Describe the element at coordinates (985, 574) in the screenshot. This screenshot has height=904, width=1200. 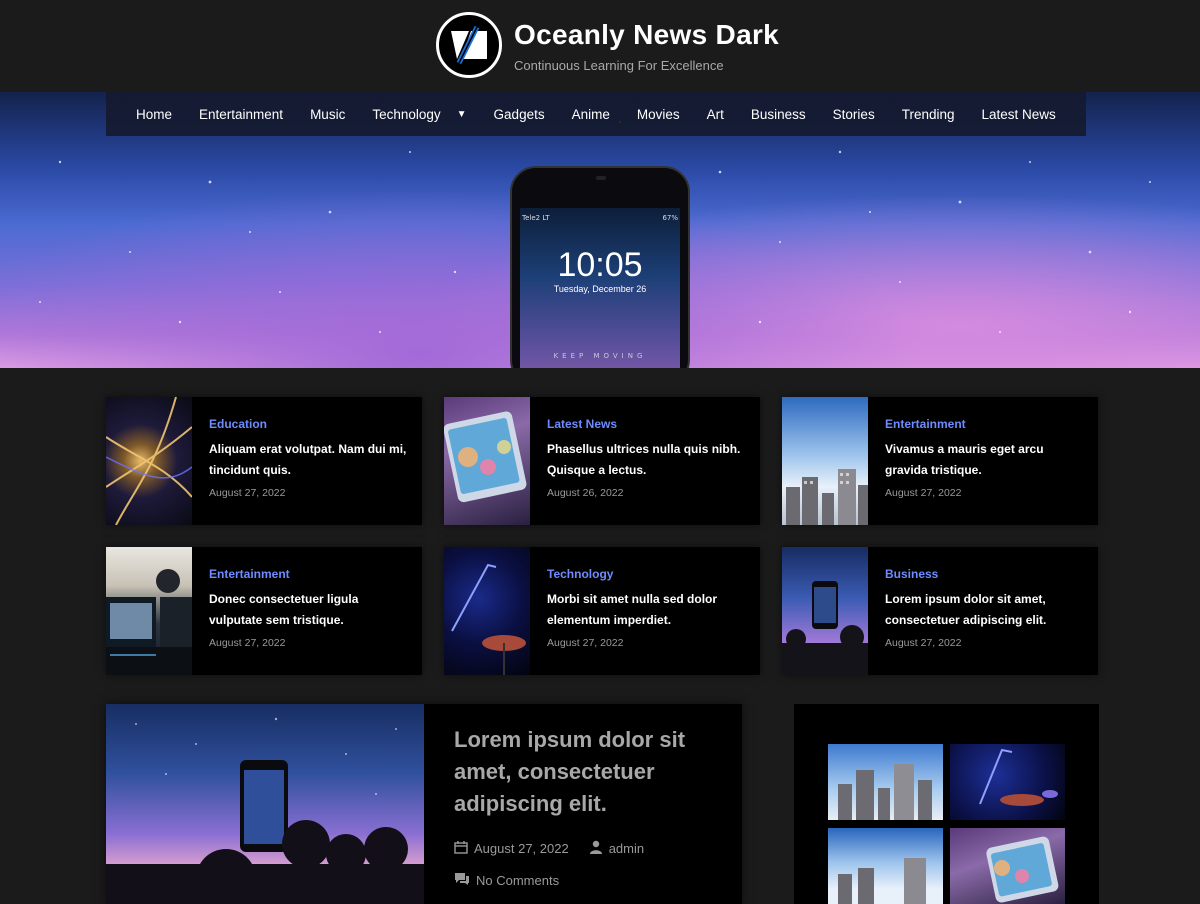
I see `post-category: Business` at that location.